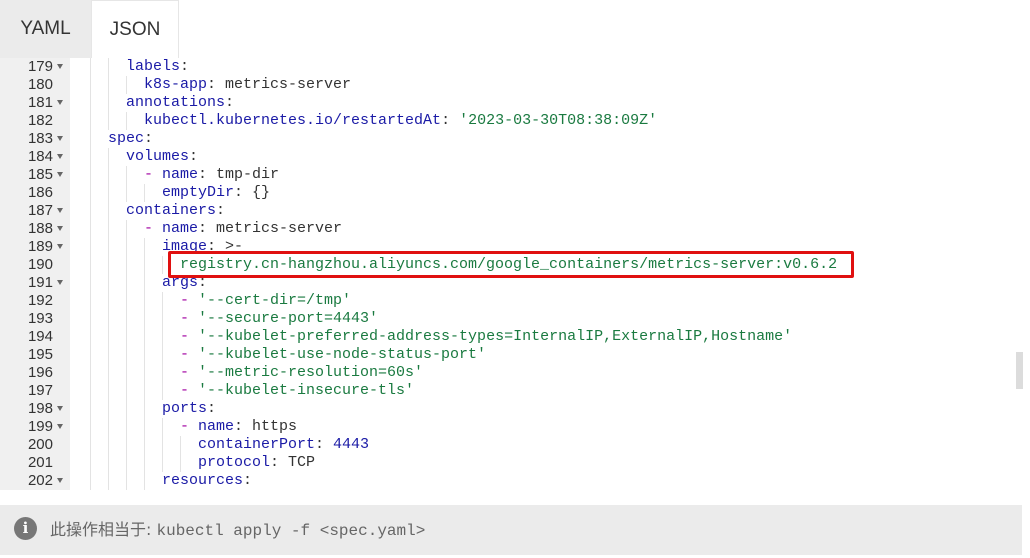 The image size is (1030, 558). What do you see at coordinates (40, 318) in the screenshot?
I see `line-number: 193` at bounding box center [40, 318].